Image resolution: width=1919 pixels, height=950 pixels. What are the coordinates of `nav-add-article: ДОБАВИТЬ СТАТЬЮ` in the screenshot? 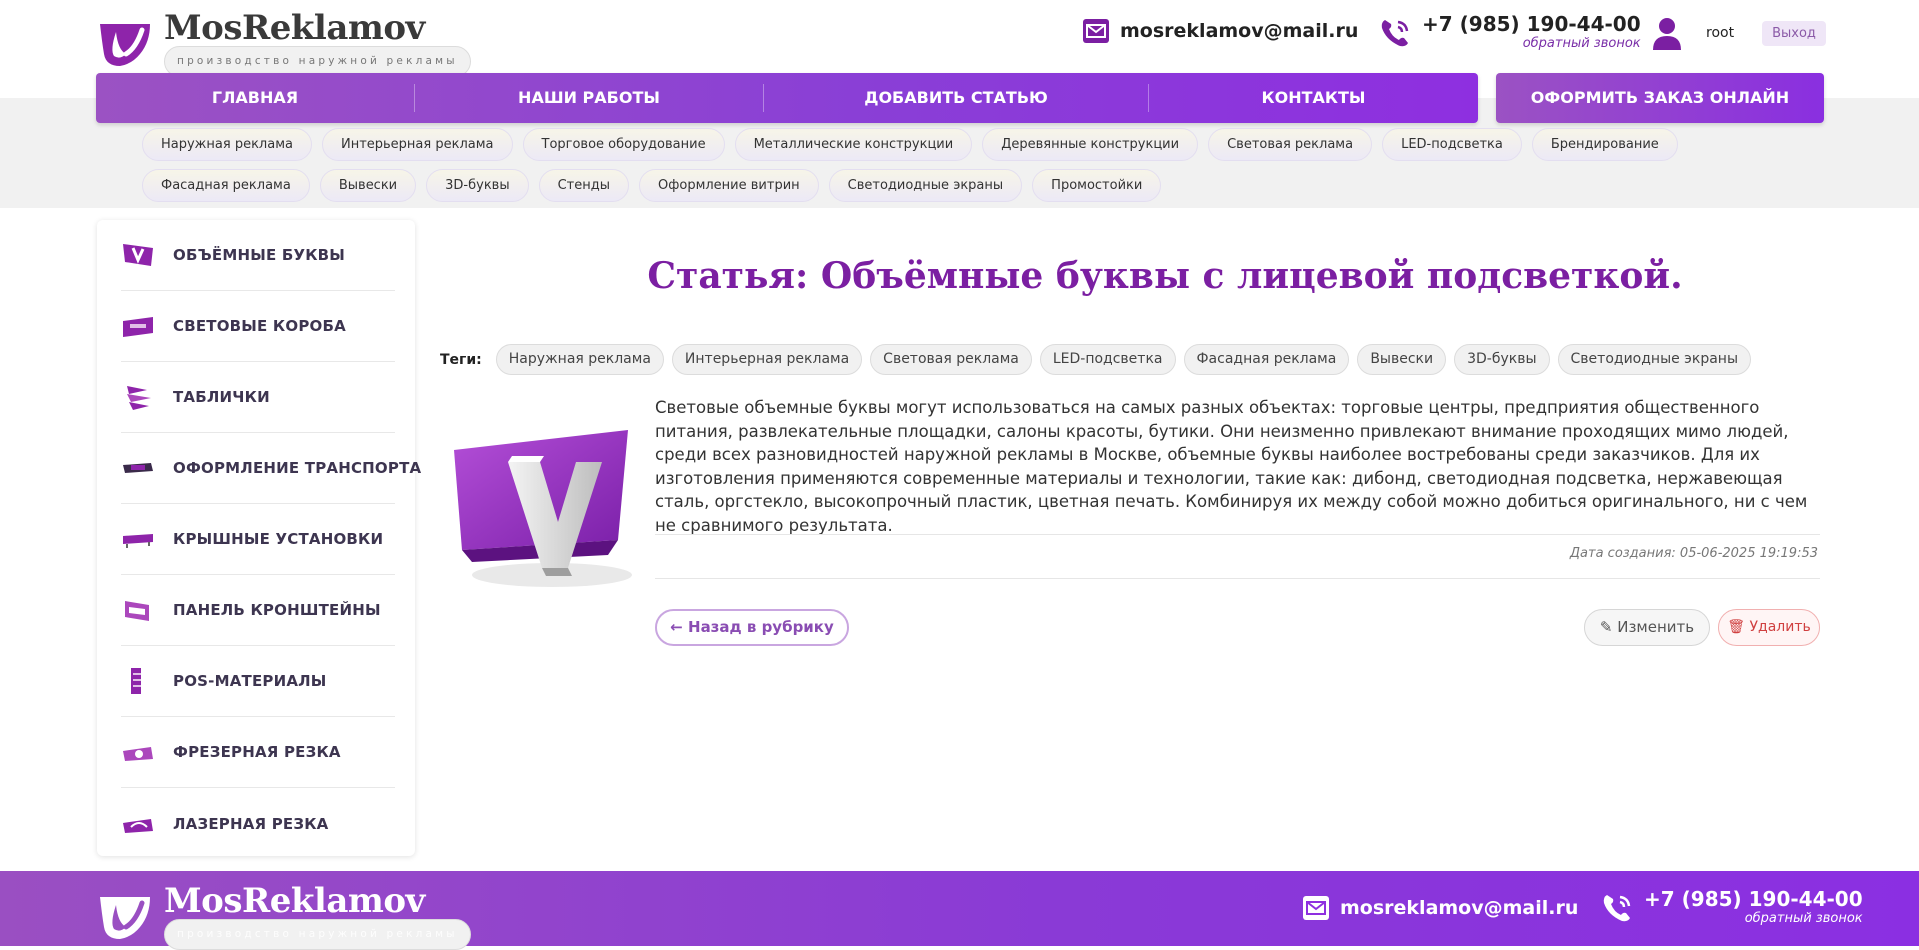 It's located at (956, 98).